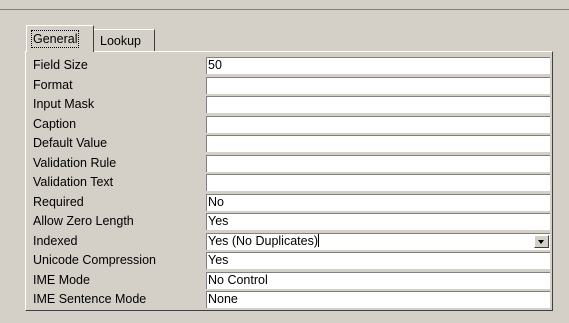 Image resolution: width=569 pixels, height=323 pixels. Describe the element at coordinates (60, 65) in the screenshot. I see `field-size-label: Field Size` at that location.